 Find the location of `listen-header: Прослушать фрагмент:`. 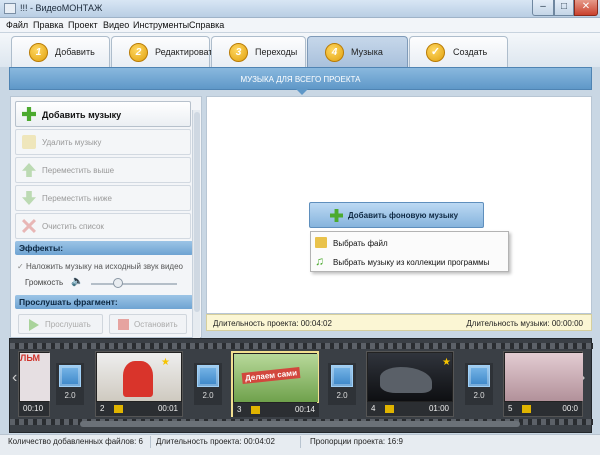

listen-header: Прослушать фрагмент: is located at coordinates (104, 302).